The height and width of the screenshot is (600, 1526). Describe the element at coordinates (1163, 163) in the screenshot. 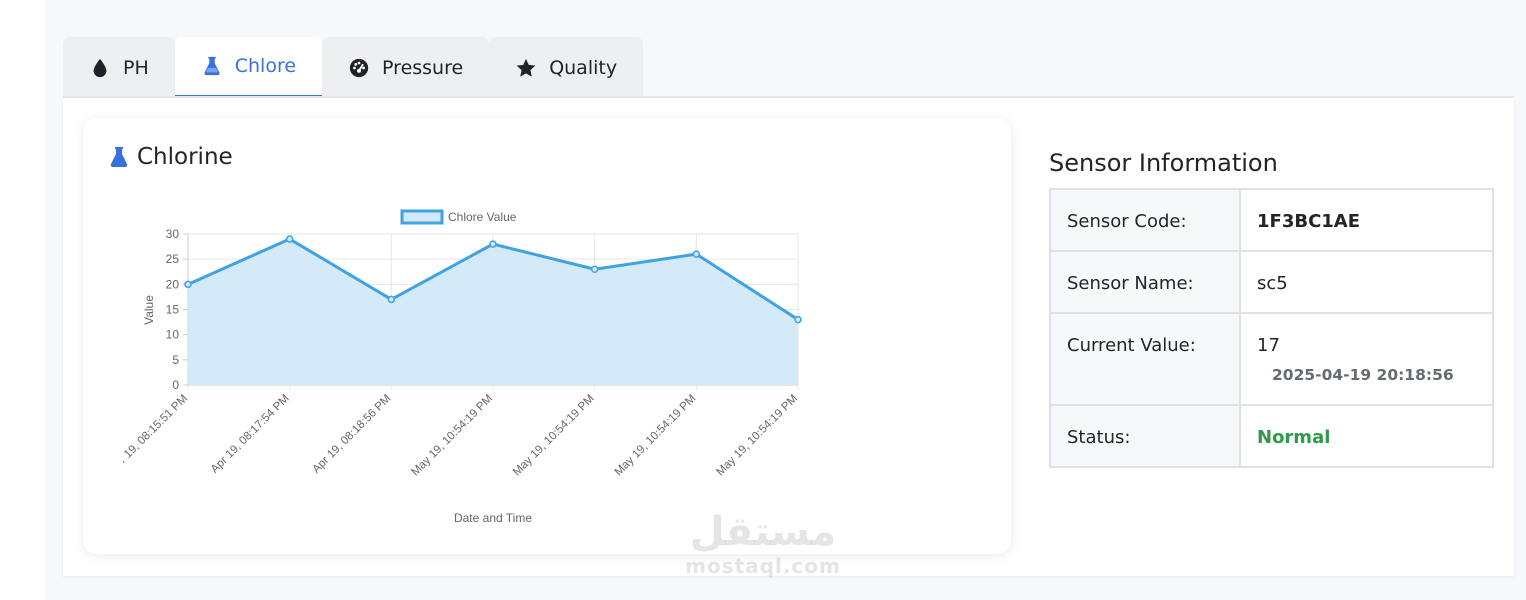

I see `sensor-info-title: Sensor Information` at that location.